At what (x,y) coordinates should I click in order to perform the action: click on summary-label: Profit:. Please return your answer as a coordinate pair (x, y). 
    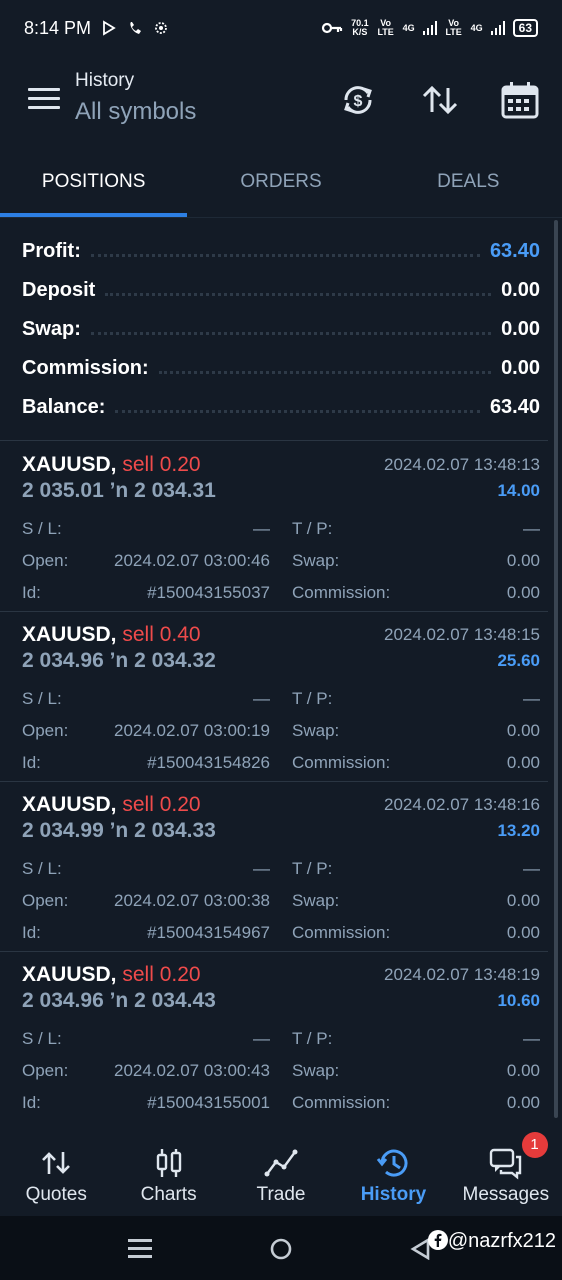
    Looking at the image, I should click on (56, 251).